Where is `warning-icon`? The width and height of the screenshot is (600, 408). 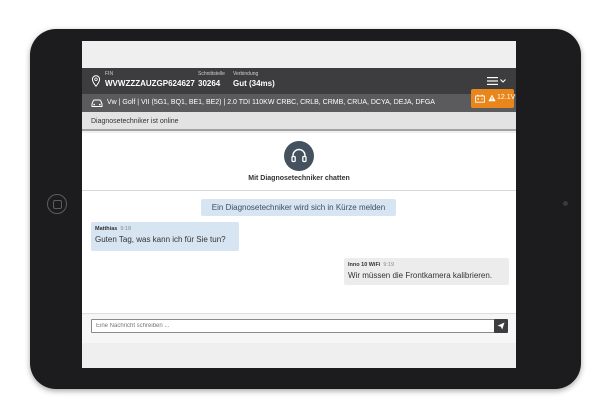 warning-icon is located at coordinates (492, 98).